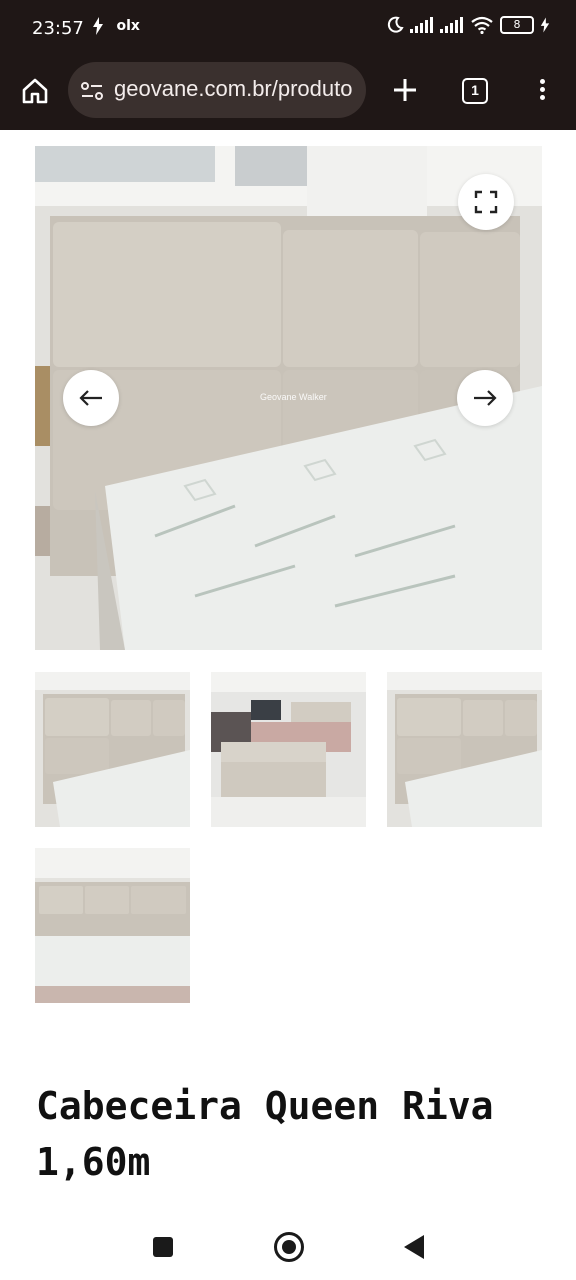  I want to click on arrow-right-icon, so click(485, 398).